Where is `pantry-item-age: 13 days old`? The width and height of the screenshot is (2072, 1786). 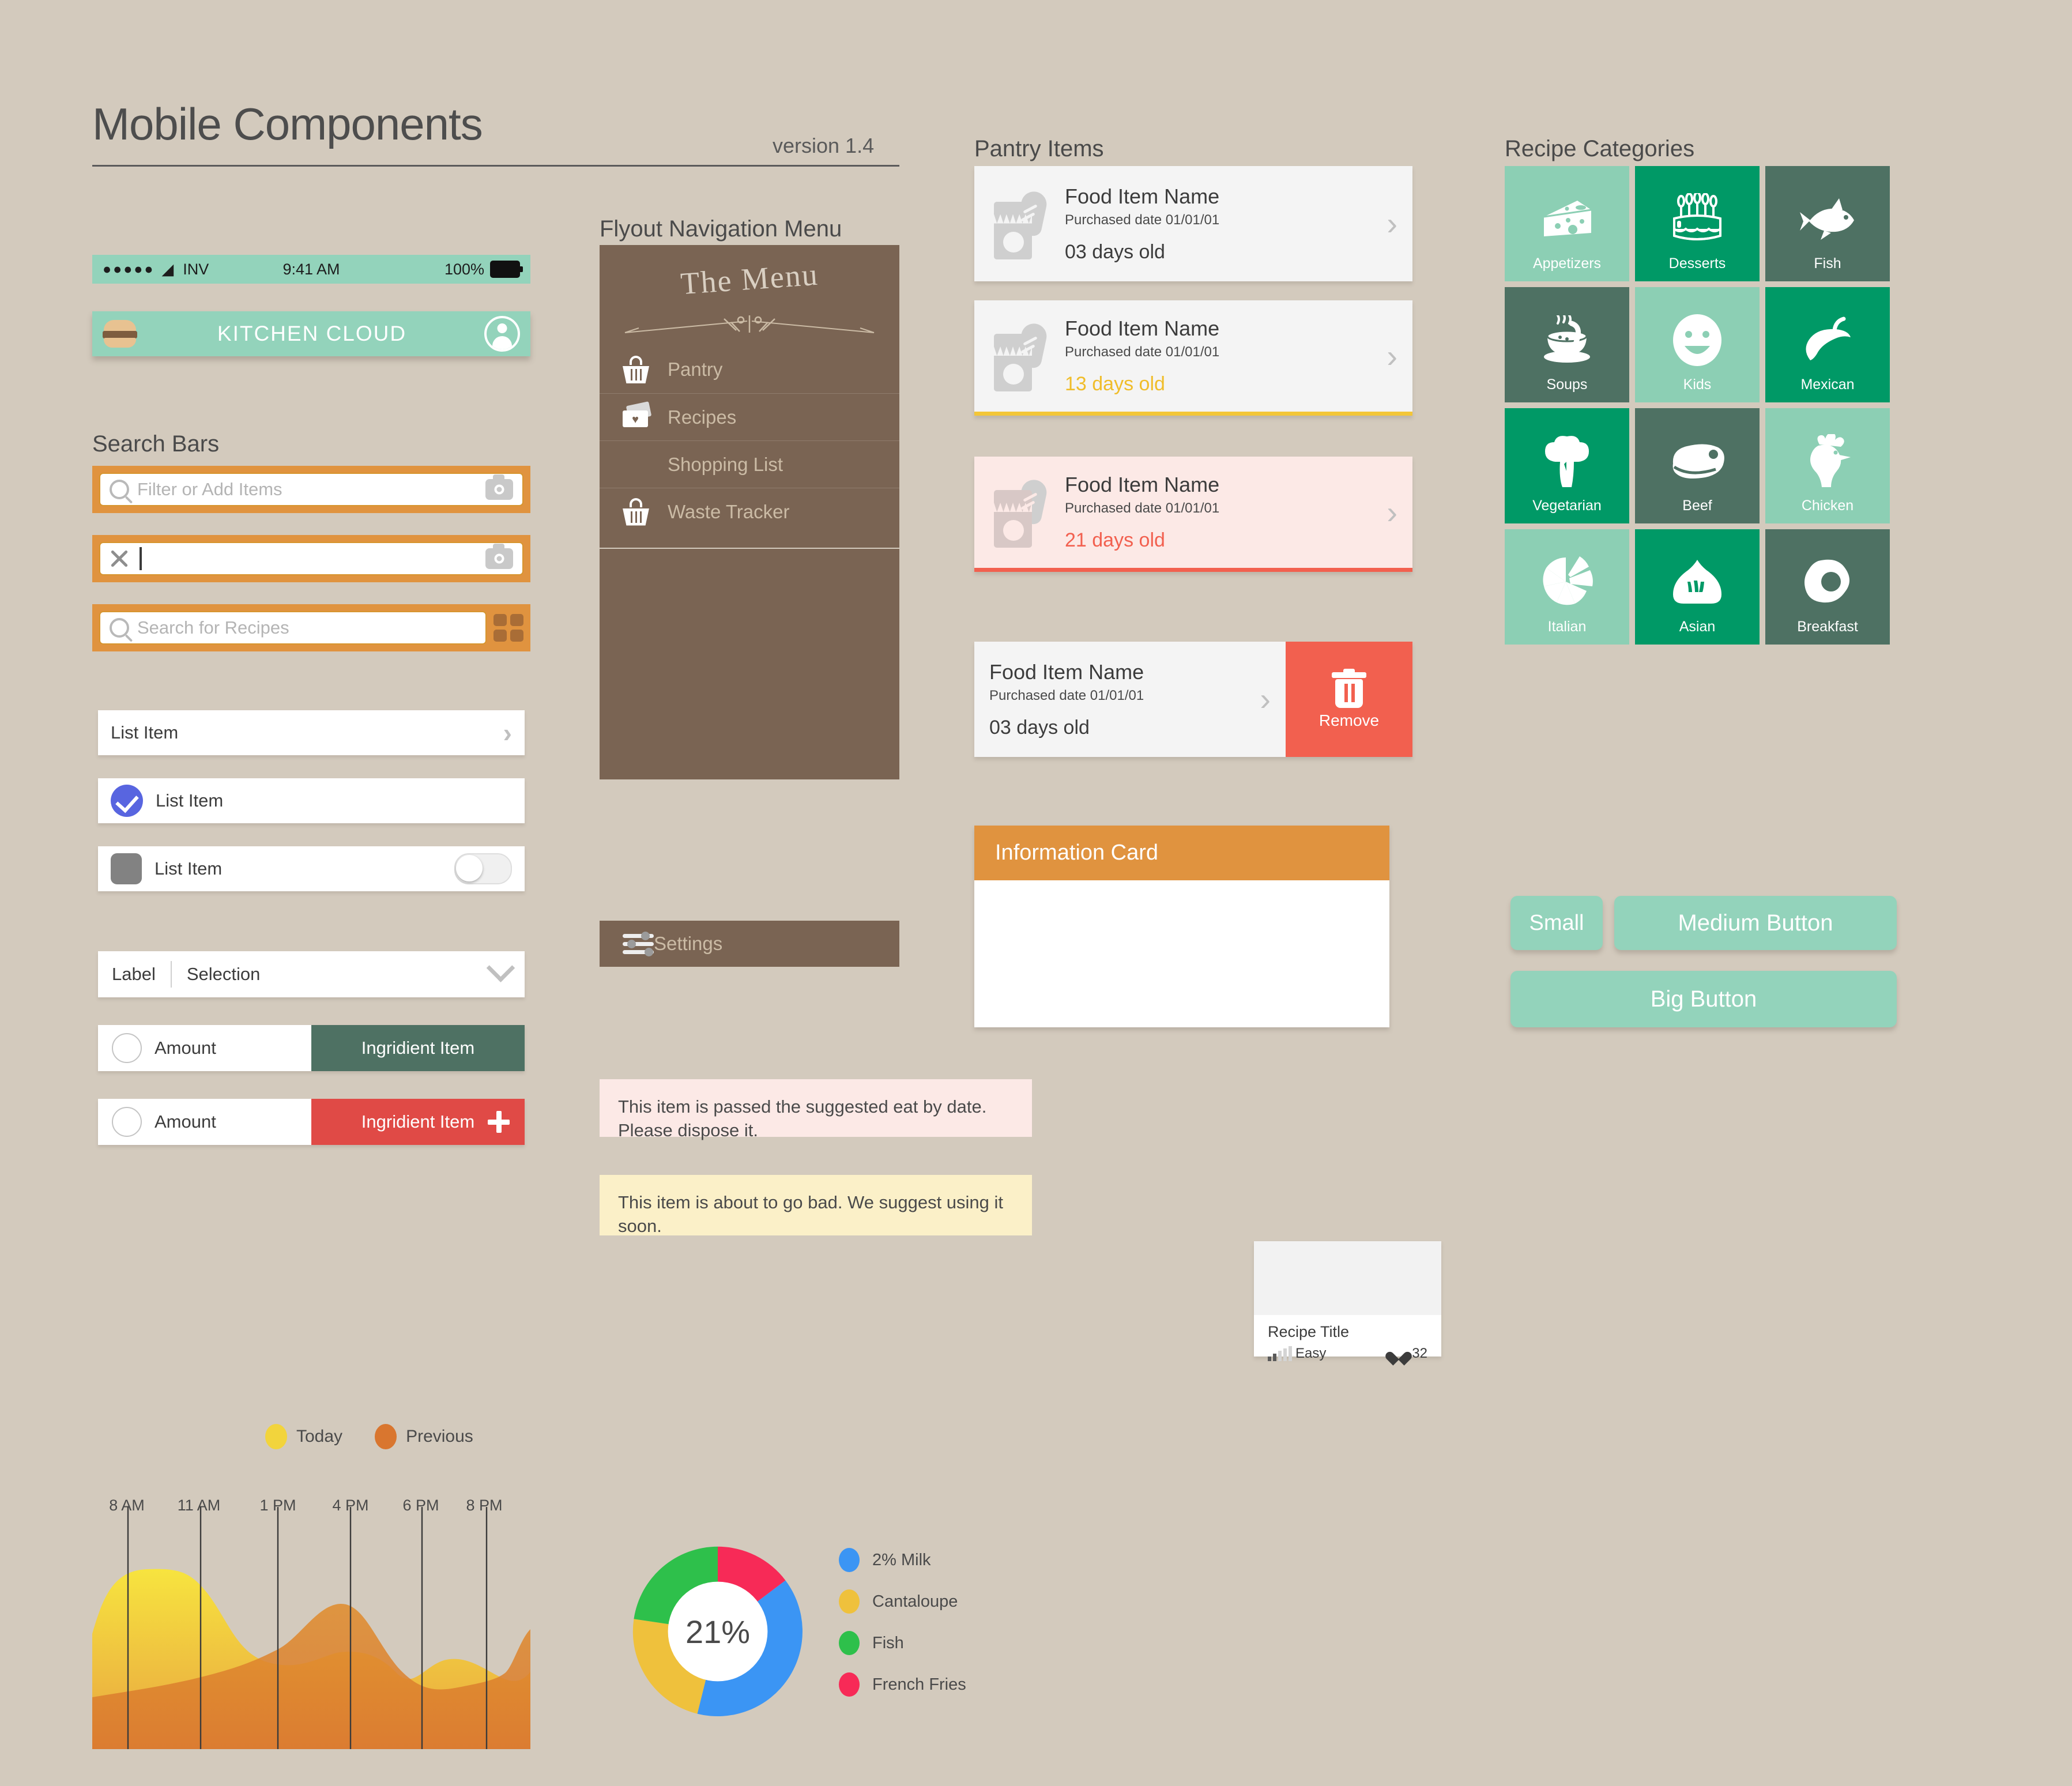 pantry-item-age: 13 days old is located at coordinates (1115, 384).